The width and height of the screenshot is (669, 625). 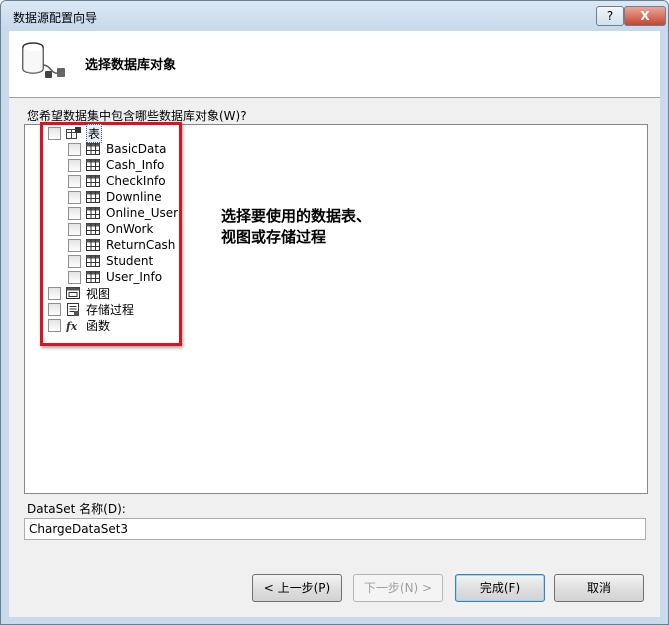 What do you see at coordinates (54, 309) in the screenshot?
I see `stored-procedures-checkbox` at bounding box center [54, 309].